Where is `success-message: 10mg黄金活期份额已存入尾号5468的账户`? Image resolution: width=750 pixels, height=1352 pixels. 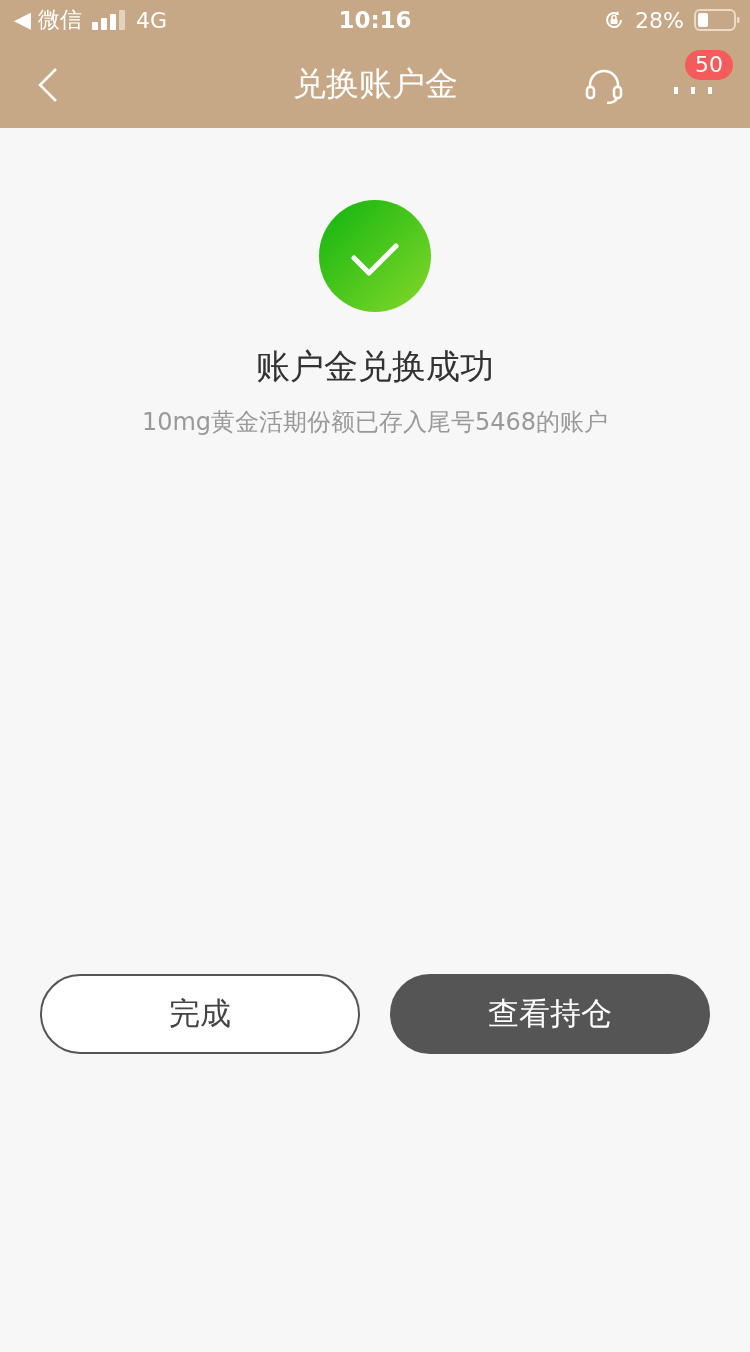
success-message: 10mg黄金活期份额已存入尾号5468的账户 is located at coordinates (375, 422).